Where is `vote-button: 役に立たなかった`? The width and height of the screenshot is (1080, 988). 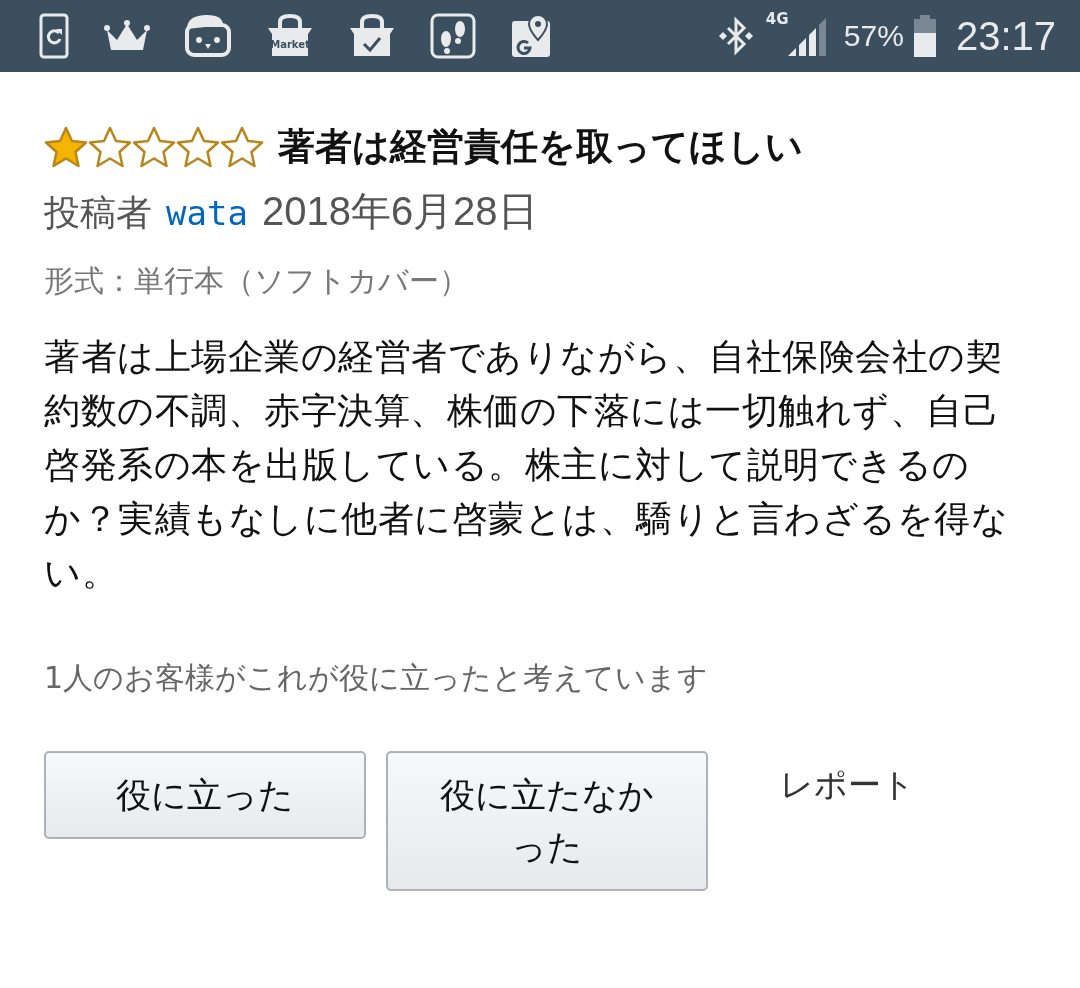
vote-button: 役に立たなかった is located at coordinates (547, 821).